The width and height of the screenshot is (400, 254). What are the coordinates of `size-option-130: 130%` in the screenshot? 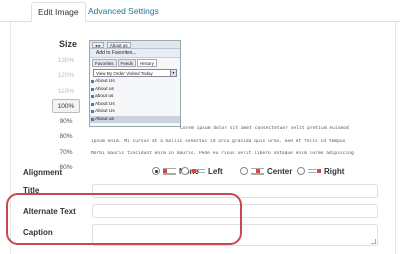 It's located at (66, 60).